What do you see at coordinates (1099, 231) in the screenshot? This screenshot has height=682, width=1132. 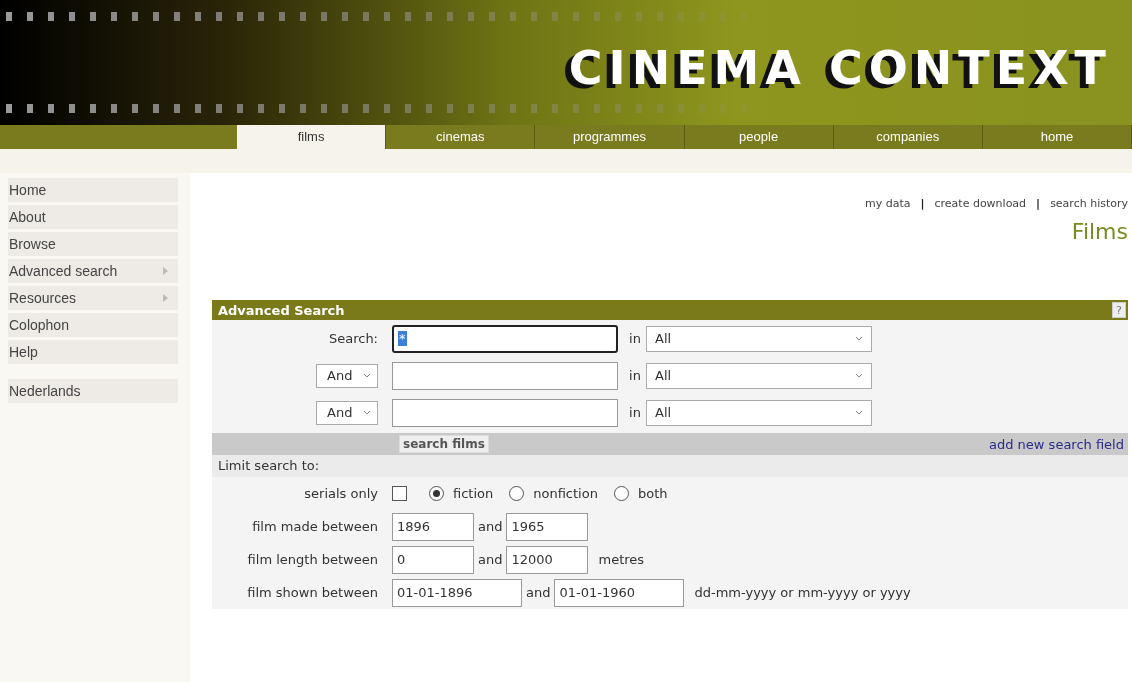 I see `page-title: Films` at bounding box center [1099, 231].